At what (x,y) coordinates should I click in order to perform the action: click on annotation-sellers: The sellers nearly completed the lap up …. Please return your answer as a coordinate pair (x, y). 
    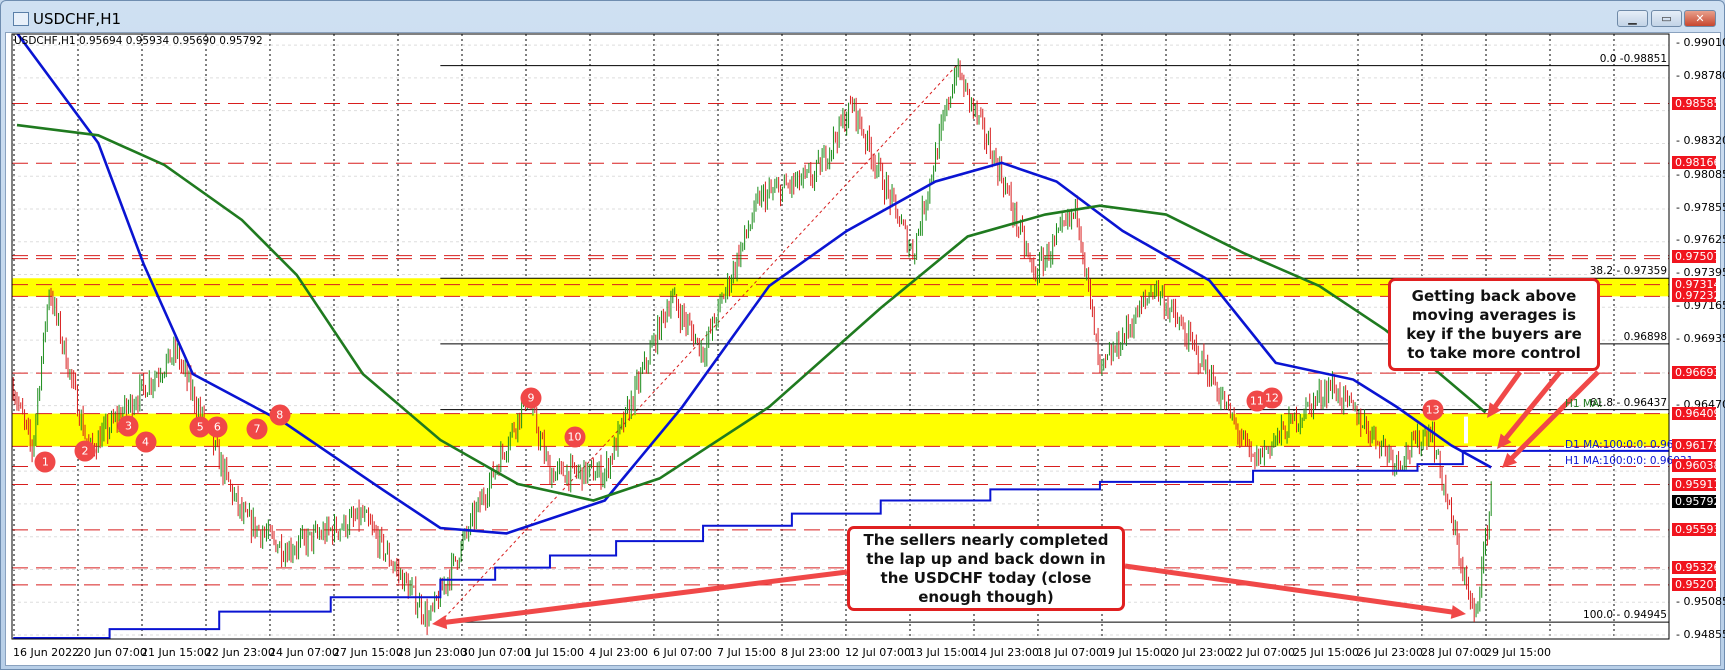
    Looking at the image, I should click on (986, 568).